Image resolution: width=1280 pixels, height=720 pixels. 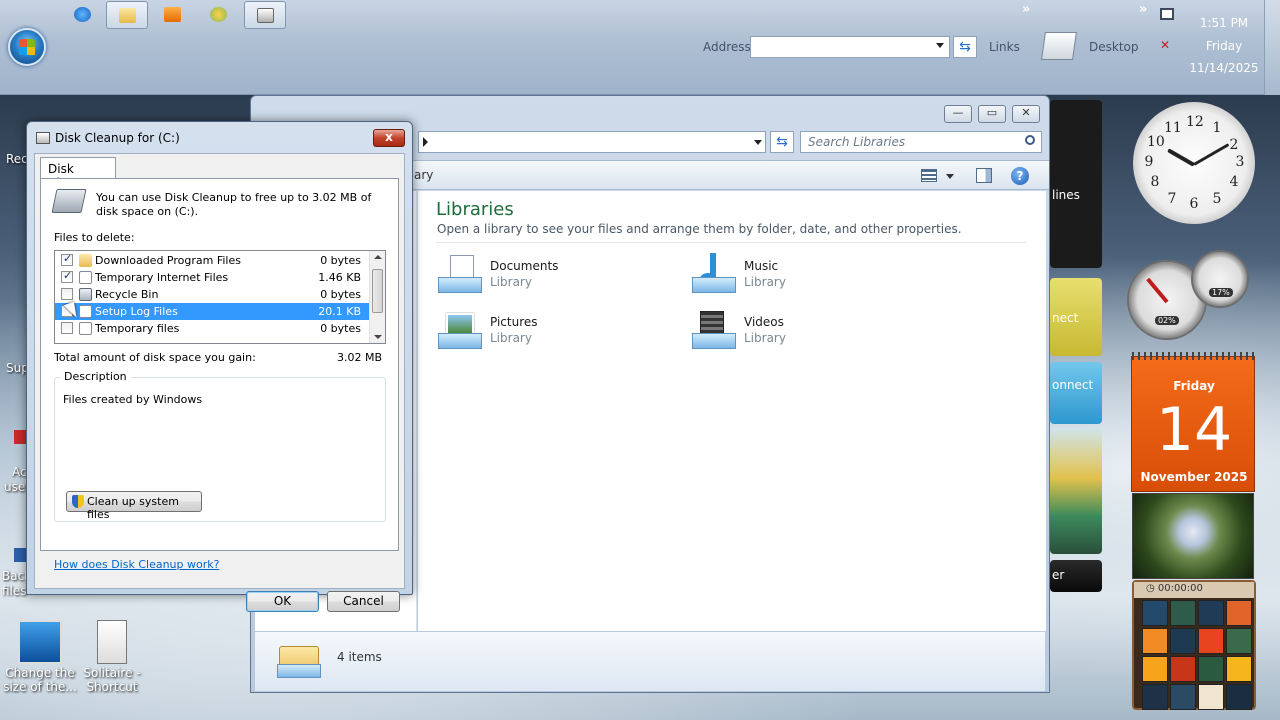 I want to click on address-go-button: ⇆, so click(x=965, y=47).